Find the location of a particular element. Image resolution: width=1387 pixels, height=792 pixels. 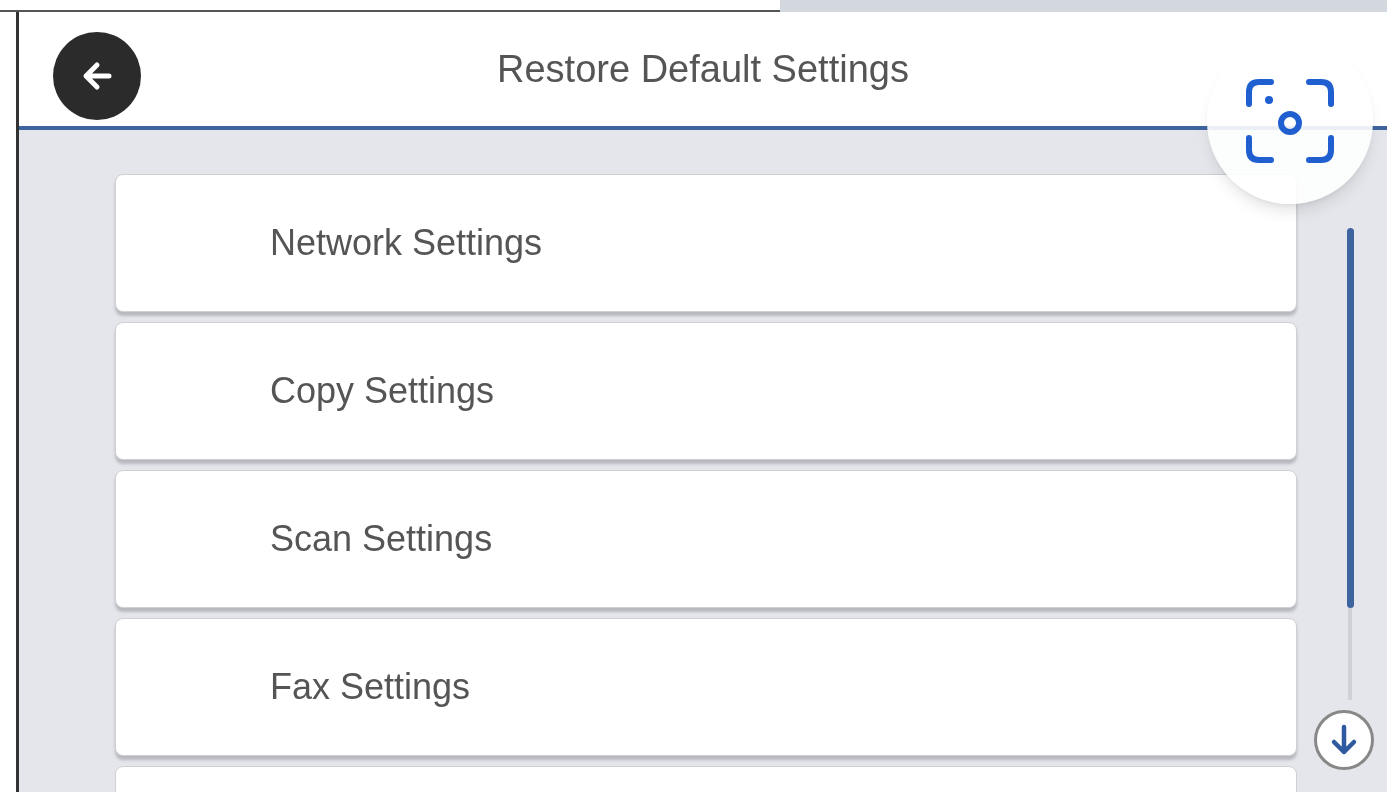

menu-item: Network Settings is located at coordinates (706, 243).